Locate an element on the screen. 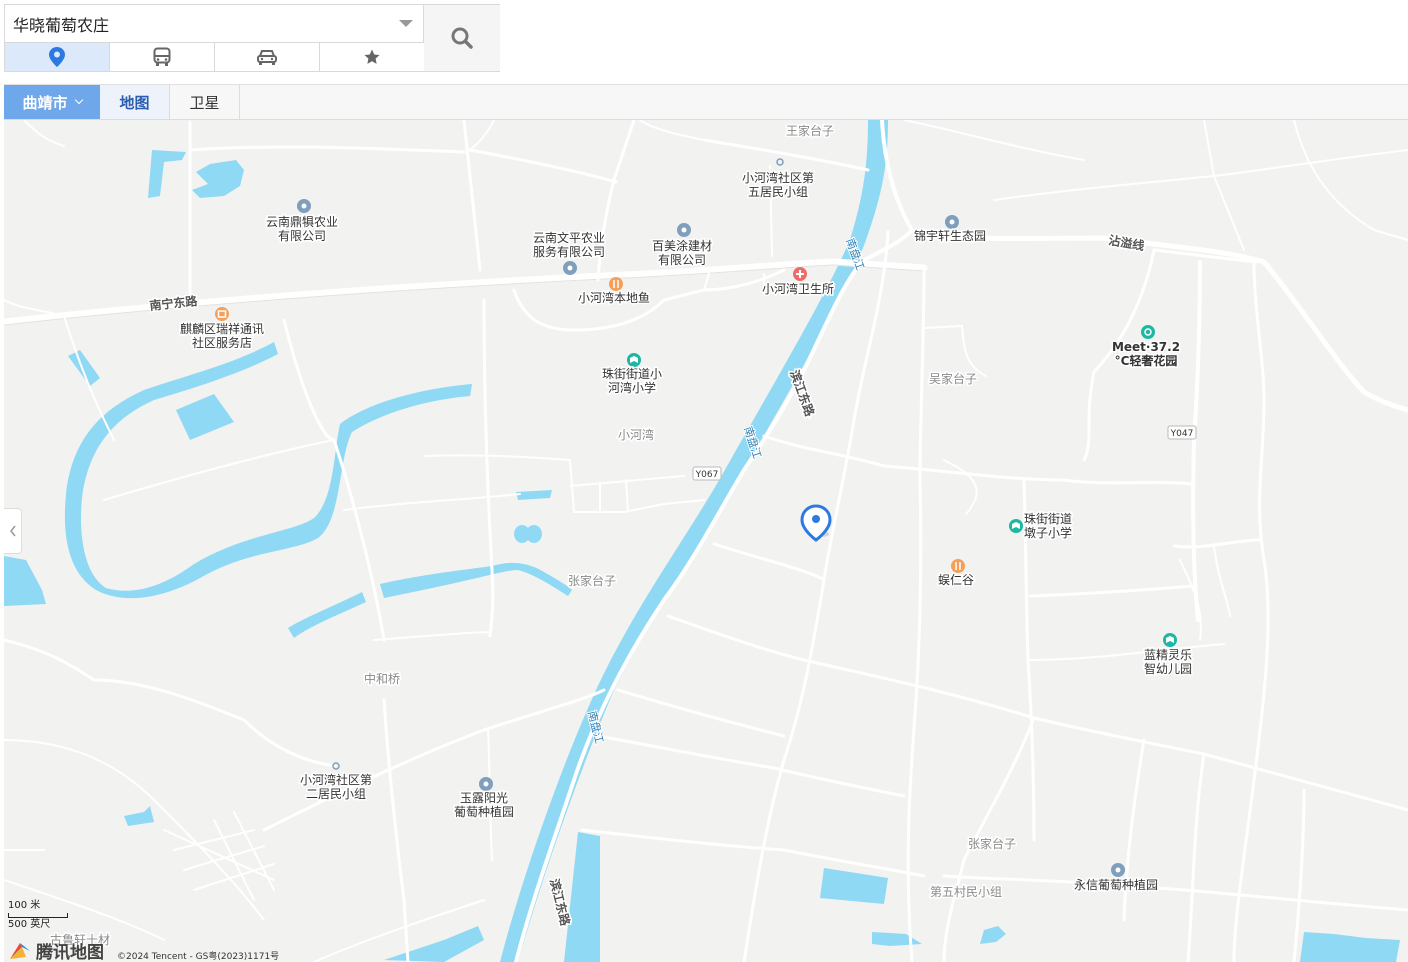 Image resolution: width=1408 pixels, height=962 pixels. car-icon is located at coordinates (267, 57).